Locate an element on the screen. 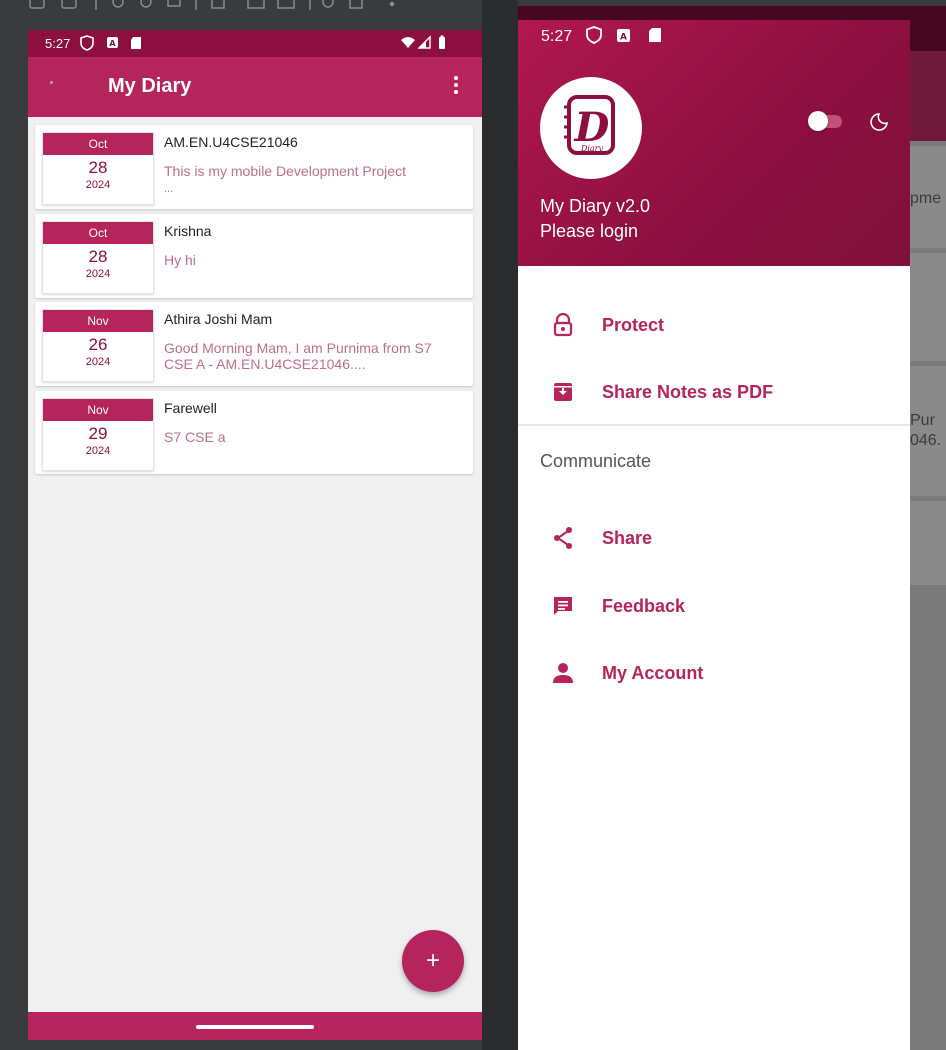  note-day: 26 is located at coordinates (98, 344).